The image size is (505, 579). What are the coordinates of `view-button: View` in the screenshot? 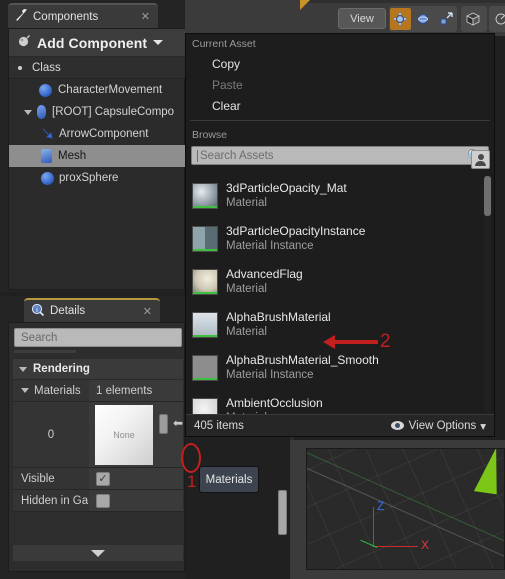 It's located at (362, 18).